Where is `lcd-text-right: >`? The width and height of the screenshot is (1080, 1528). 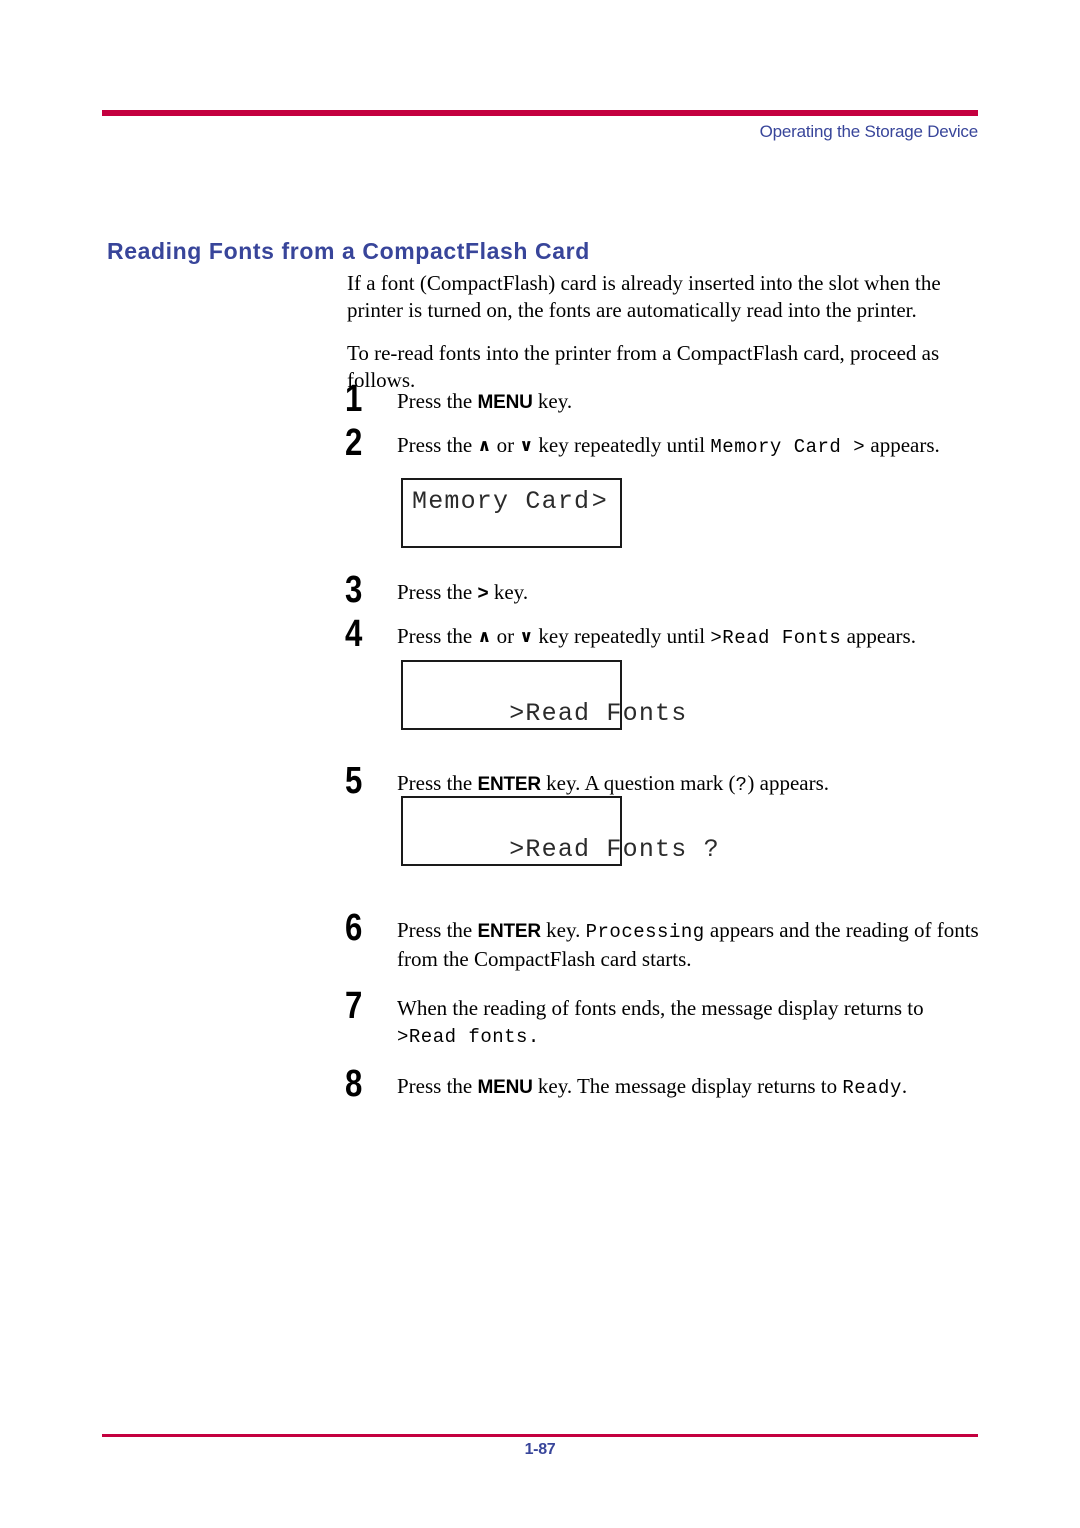
lcd-text-right: > is located at coordinates (599, 501).